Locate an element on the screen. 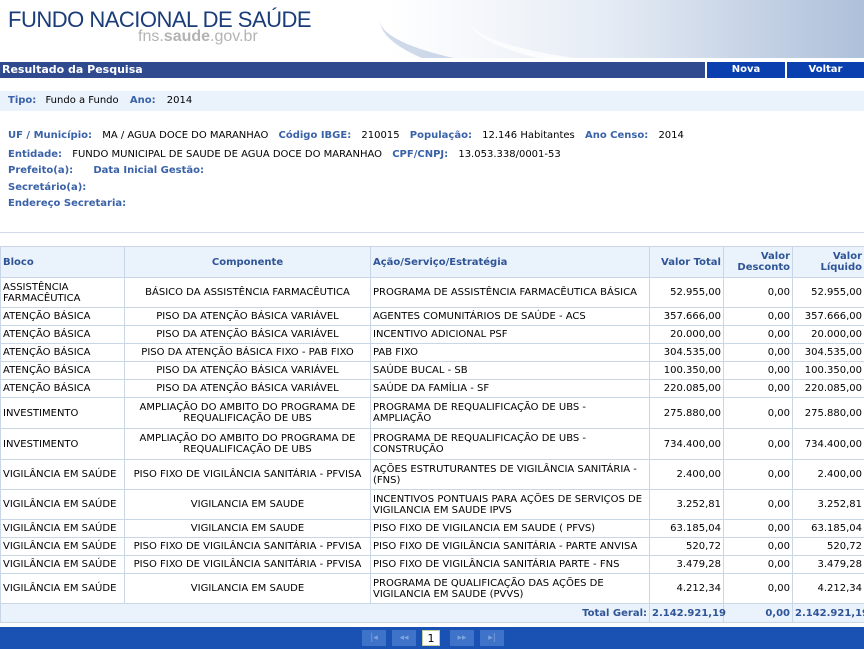 Image resolution: width=864 pixels, height=649 pixels. secretario-row: Secretário(a): is located at coordinates (50, 187).